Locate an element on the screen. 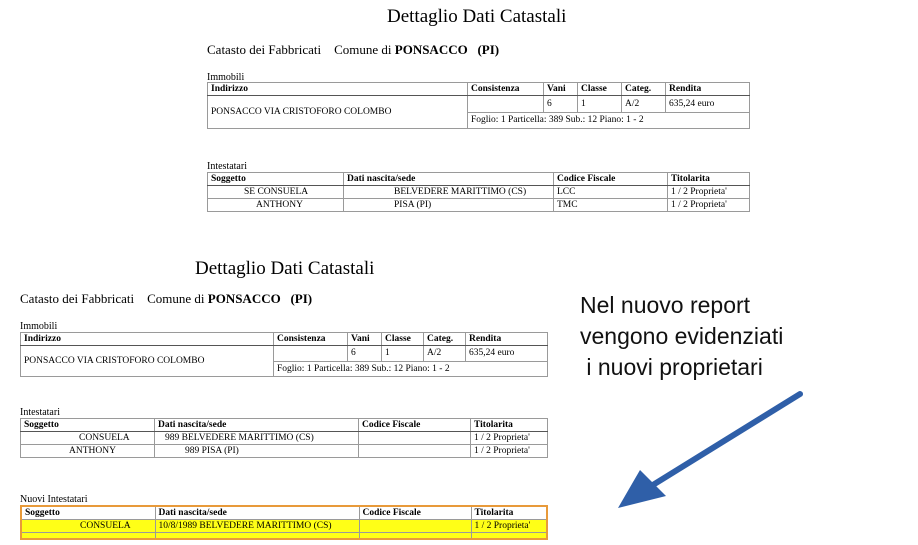 This screenshot has height=545, width=918. codice-fiscale-cell: TMC is located at coordinates (610, 205).